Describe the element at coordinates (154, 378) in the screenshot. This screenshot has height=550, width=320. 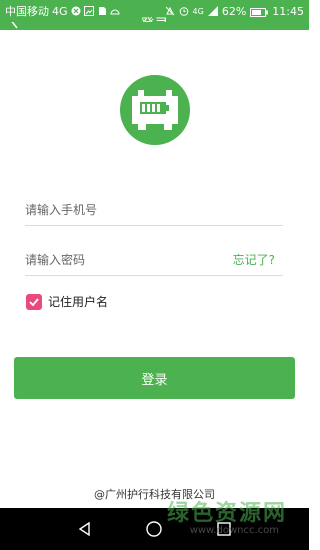
I see `login-button: 登录` at that location.